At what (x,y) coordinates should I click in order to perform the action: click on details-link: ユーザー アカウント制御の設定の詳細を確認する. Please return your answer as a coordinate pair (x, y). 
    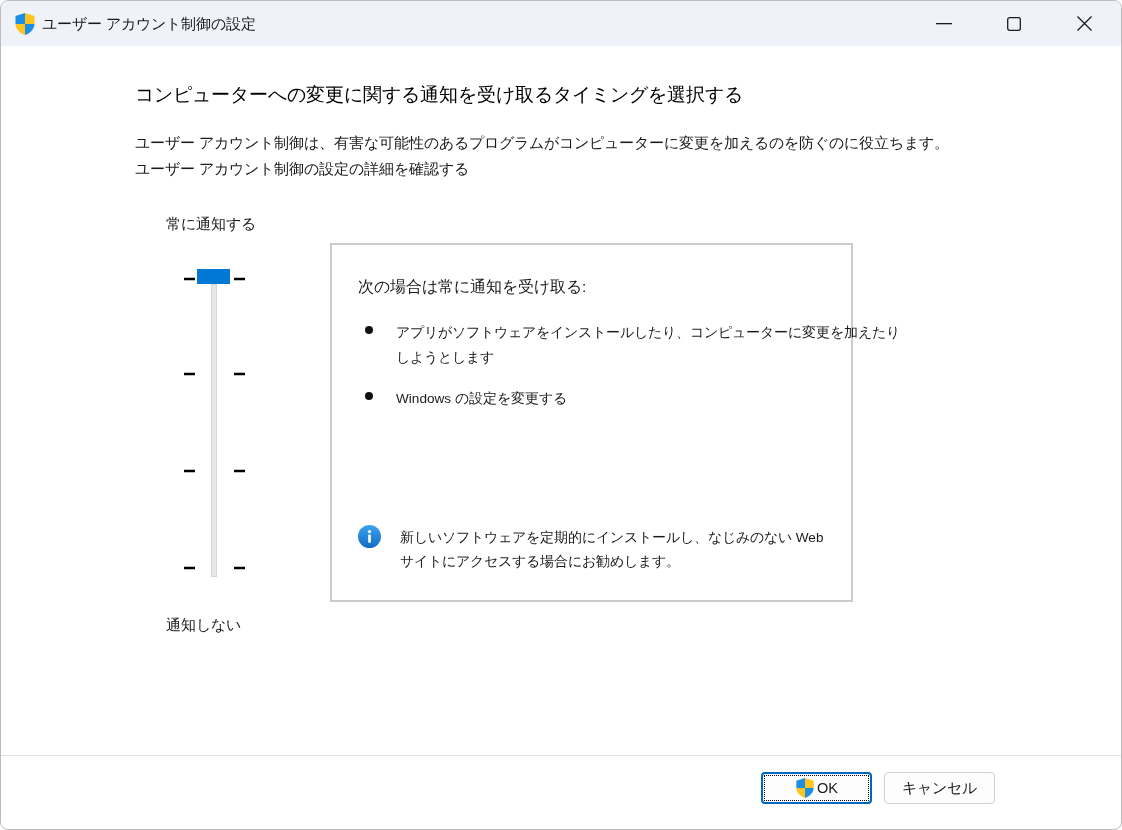
    Looking at the image, I should click on (302, 169).